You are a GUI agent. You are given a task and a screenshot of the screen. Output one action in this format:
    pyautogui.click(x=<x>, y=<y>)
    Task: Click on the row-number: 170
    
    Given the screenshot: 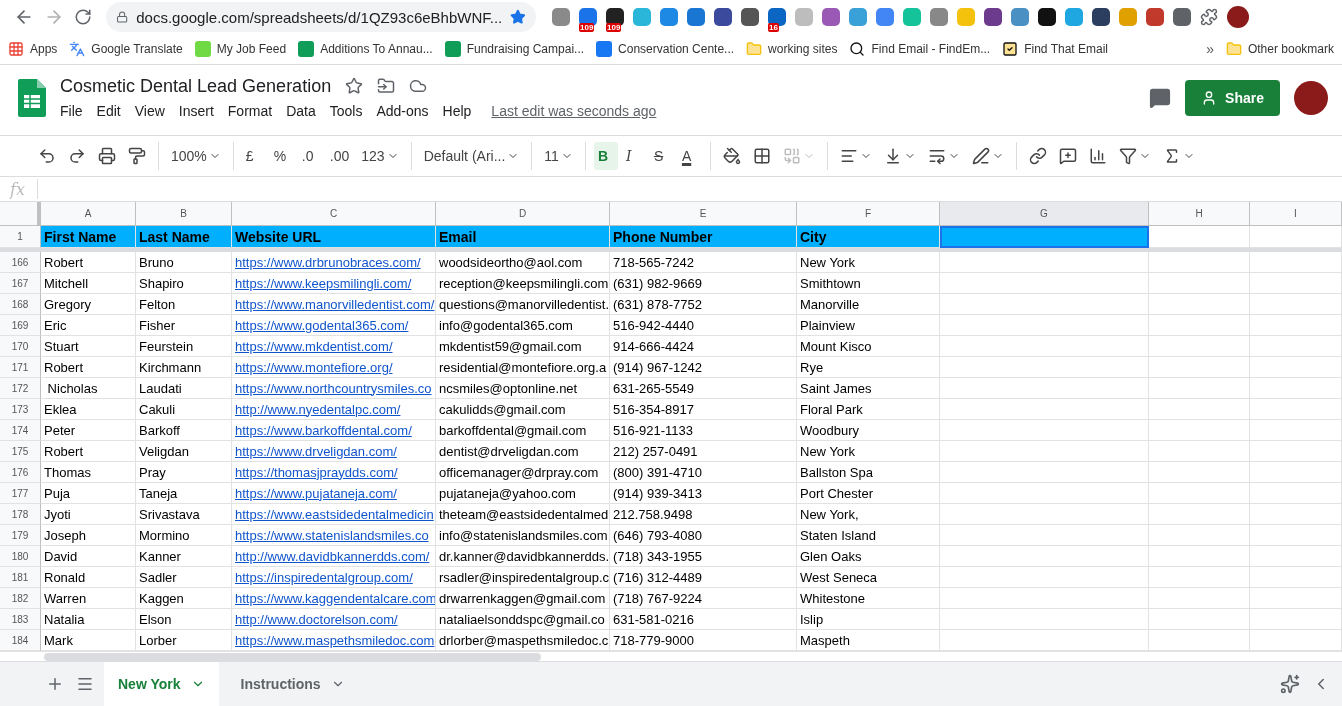 What is the action you would take?
    pyautogui.click(x=20, y=346)
    